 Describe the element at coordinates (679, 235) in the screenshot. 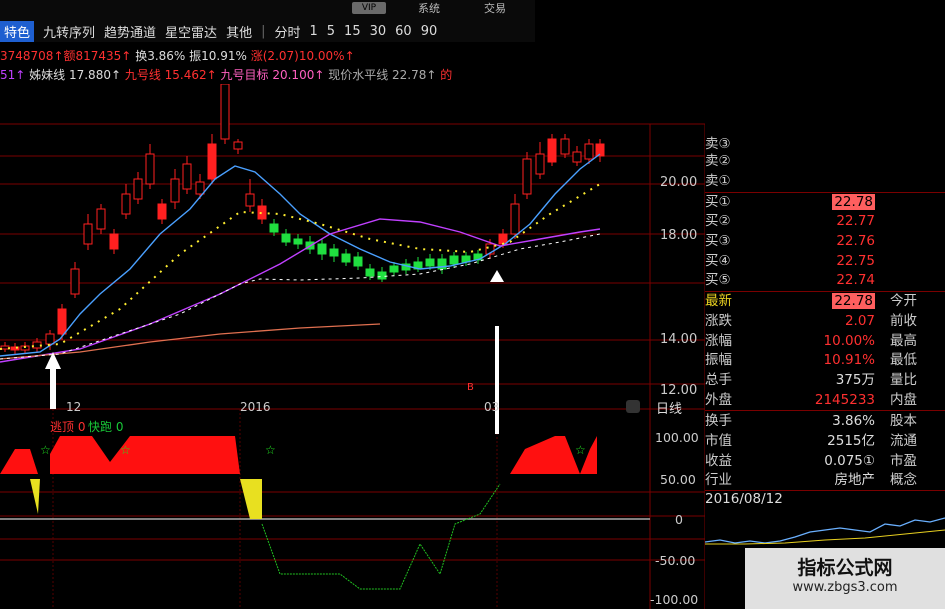

I see `price-tick-18: 18.00` at that location.